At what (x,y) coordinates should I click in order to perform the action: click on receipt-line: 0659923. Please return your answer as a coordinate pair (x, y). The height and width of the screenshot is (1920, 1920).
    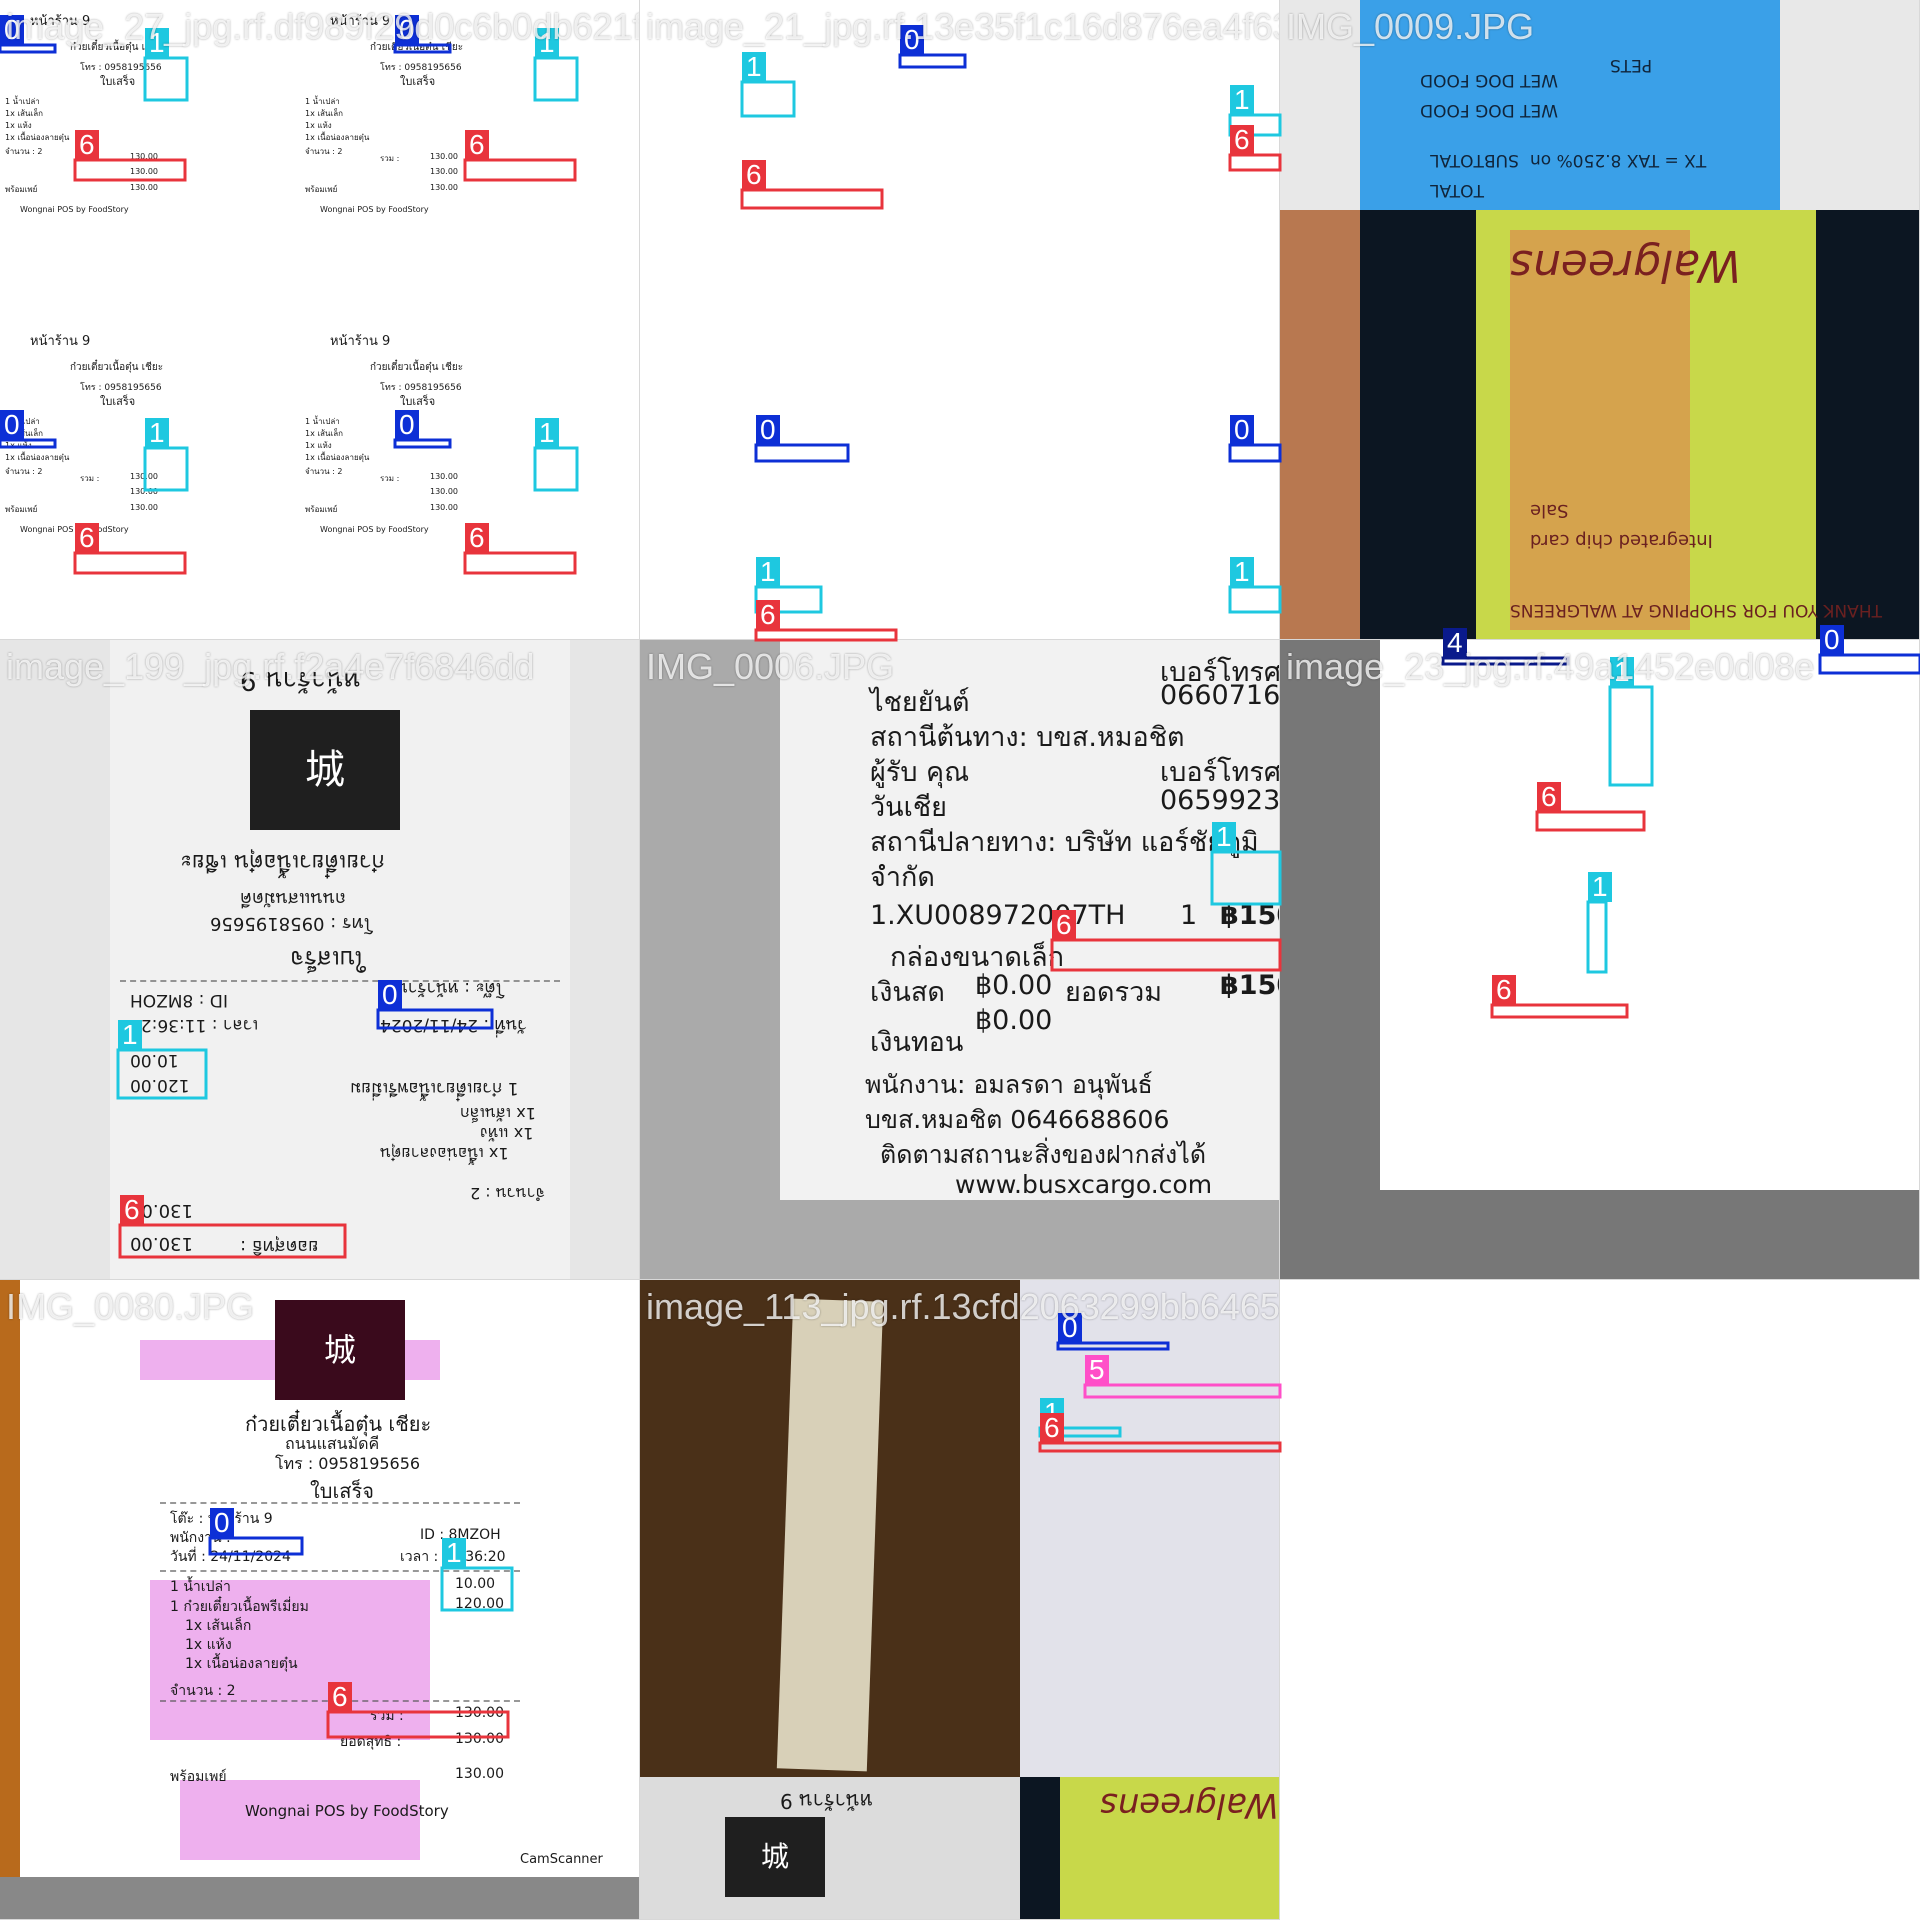
    Looking at the image, I should click on (1220, 800).